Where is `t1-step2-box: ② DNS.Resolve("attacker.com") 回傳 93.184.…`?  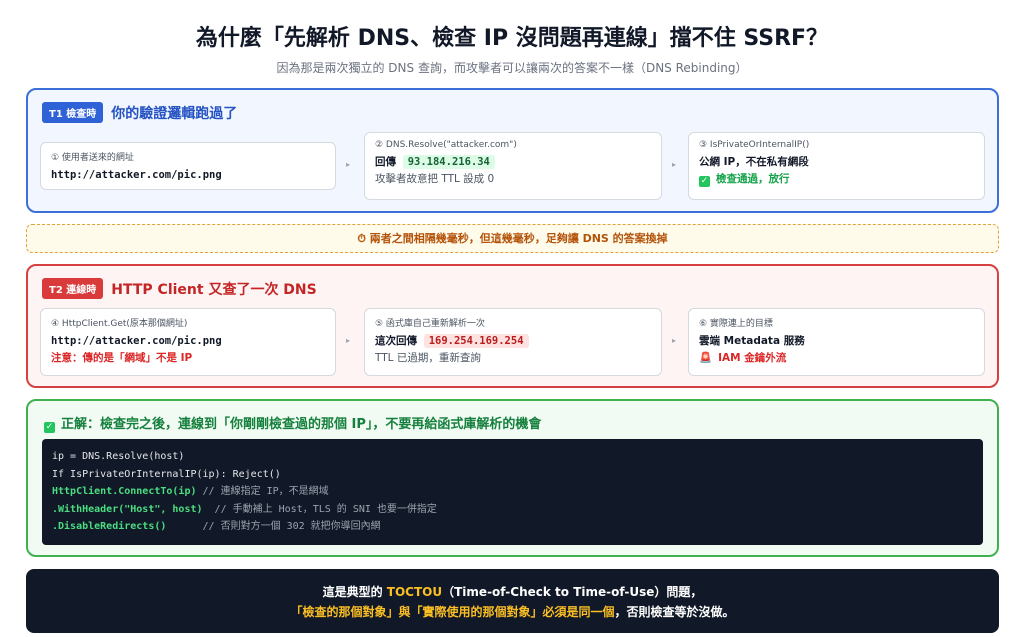 t1-step2-box: ② DNS.Resolve("attacker.com") 回傳 93.184.… is located at coordinates (513, 166).